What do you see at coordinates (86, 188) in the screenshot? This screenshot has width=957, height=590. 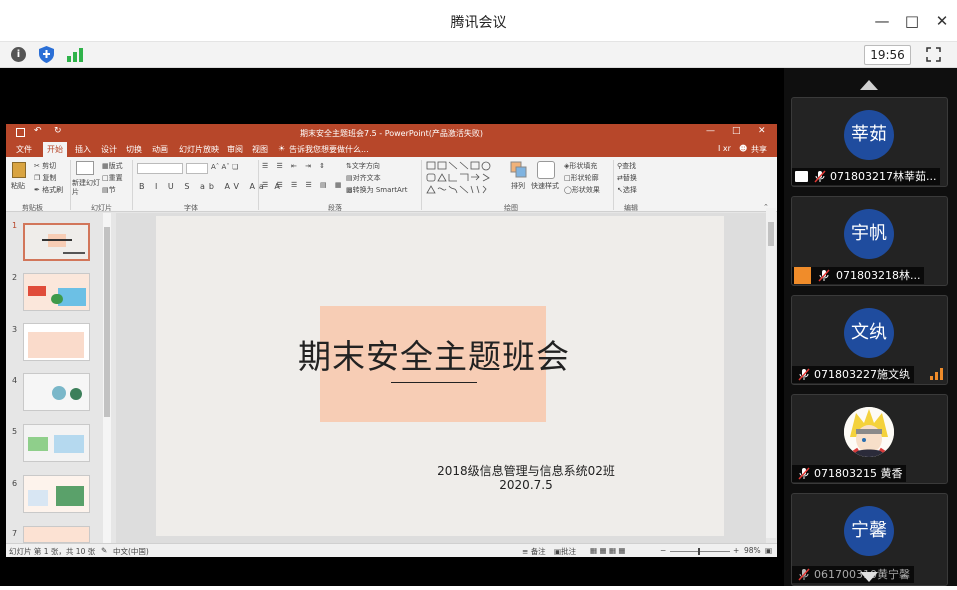 I see `new-slide-button: 新建幻灯片` at bounding box center [86, 188].